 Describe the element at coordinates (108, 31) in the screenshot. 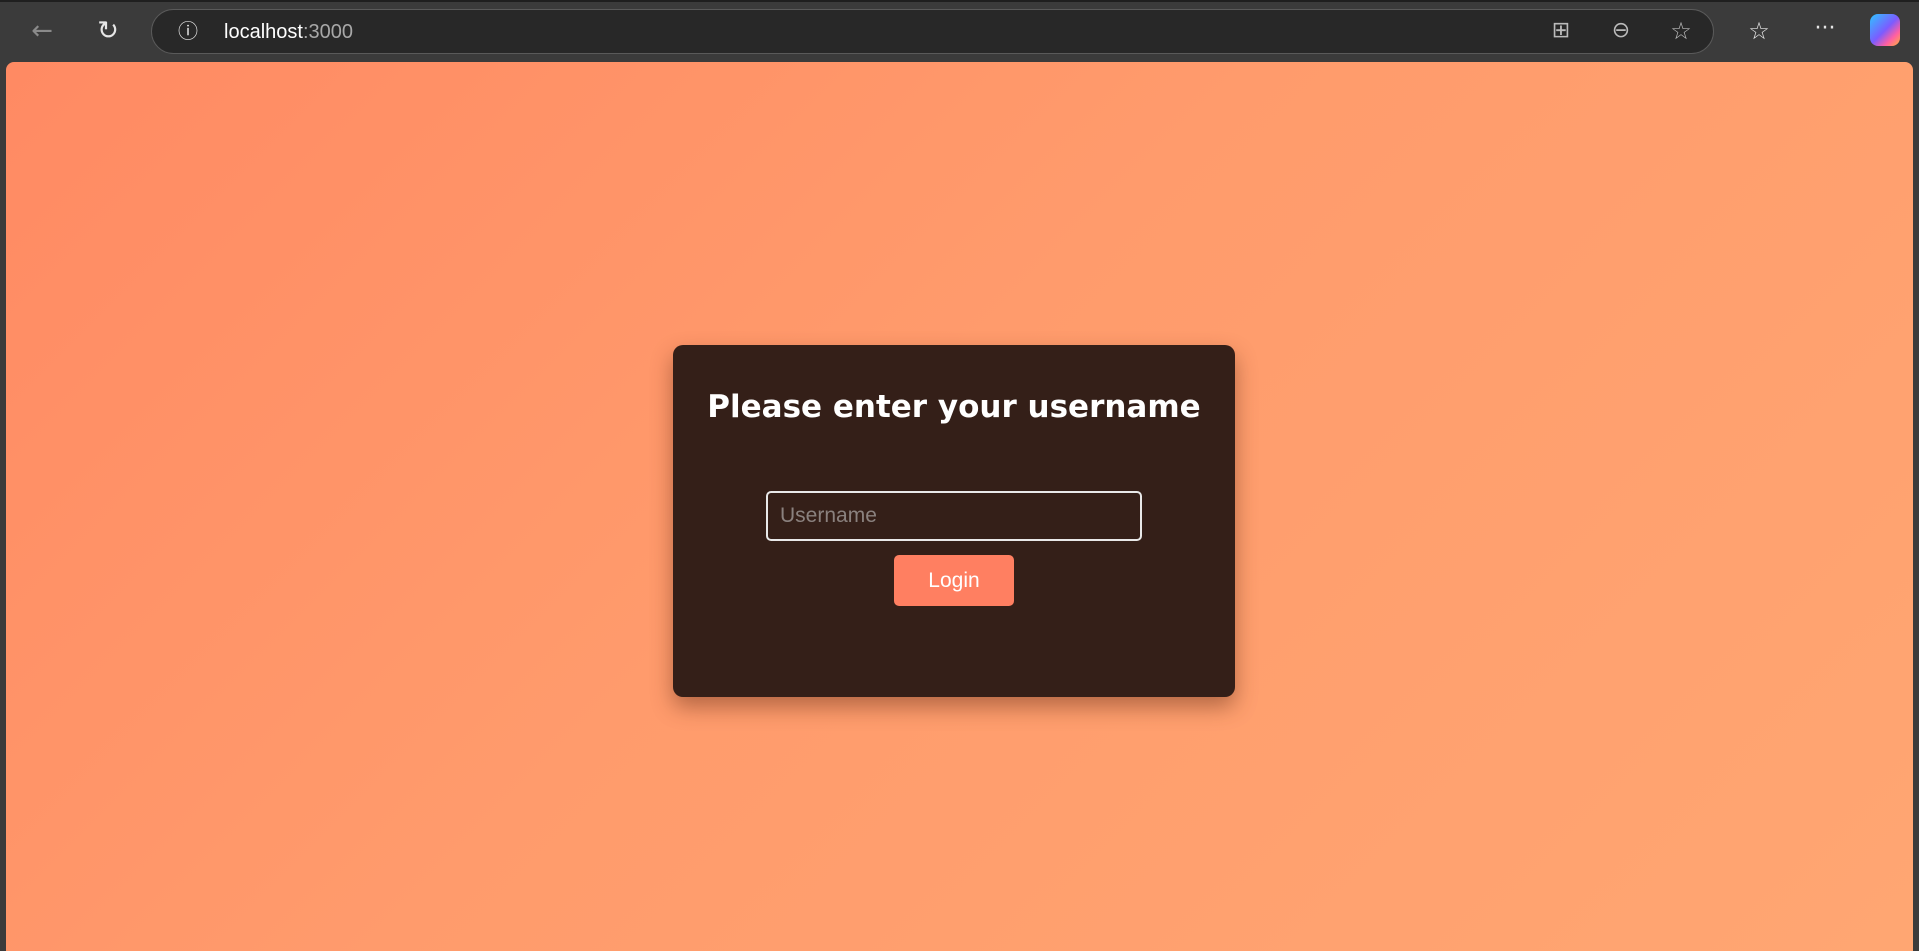

I see `refresh-icon: ↻` at that location.